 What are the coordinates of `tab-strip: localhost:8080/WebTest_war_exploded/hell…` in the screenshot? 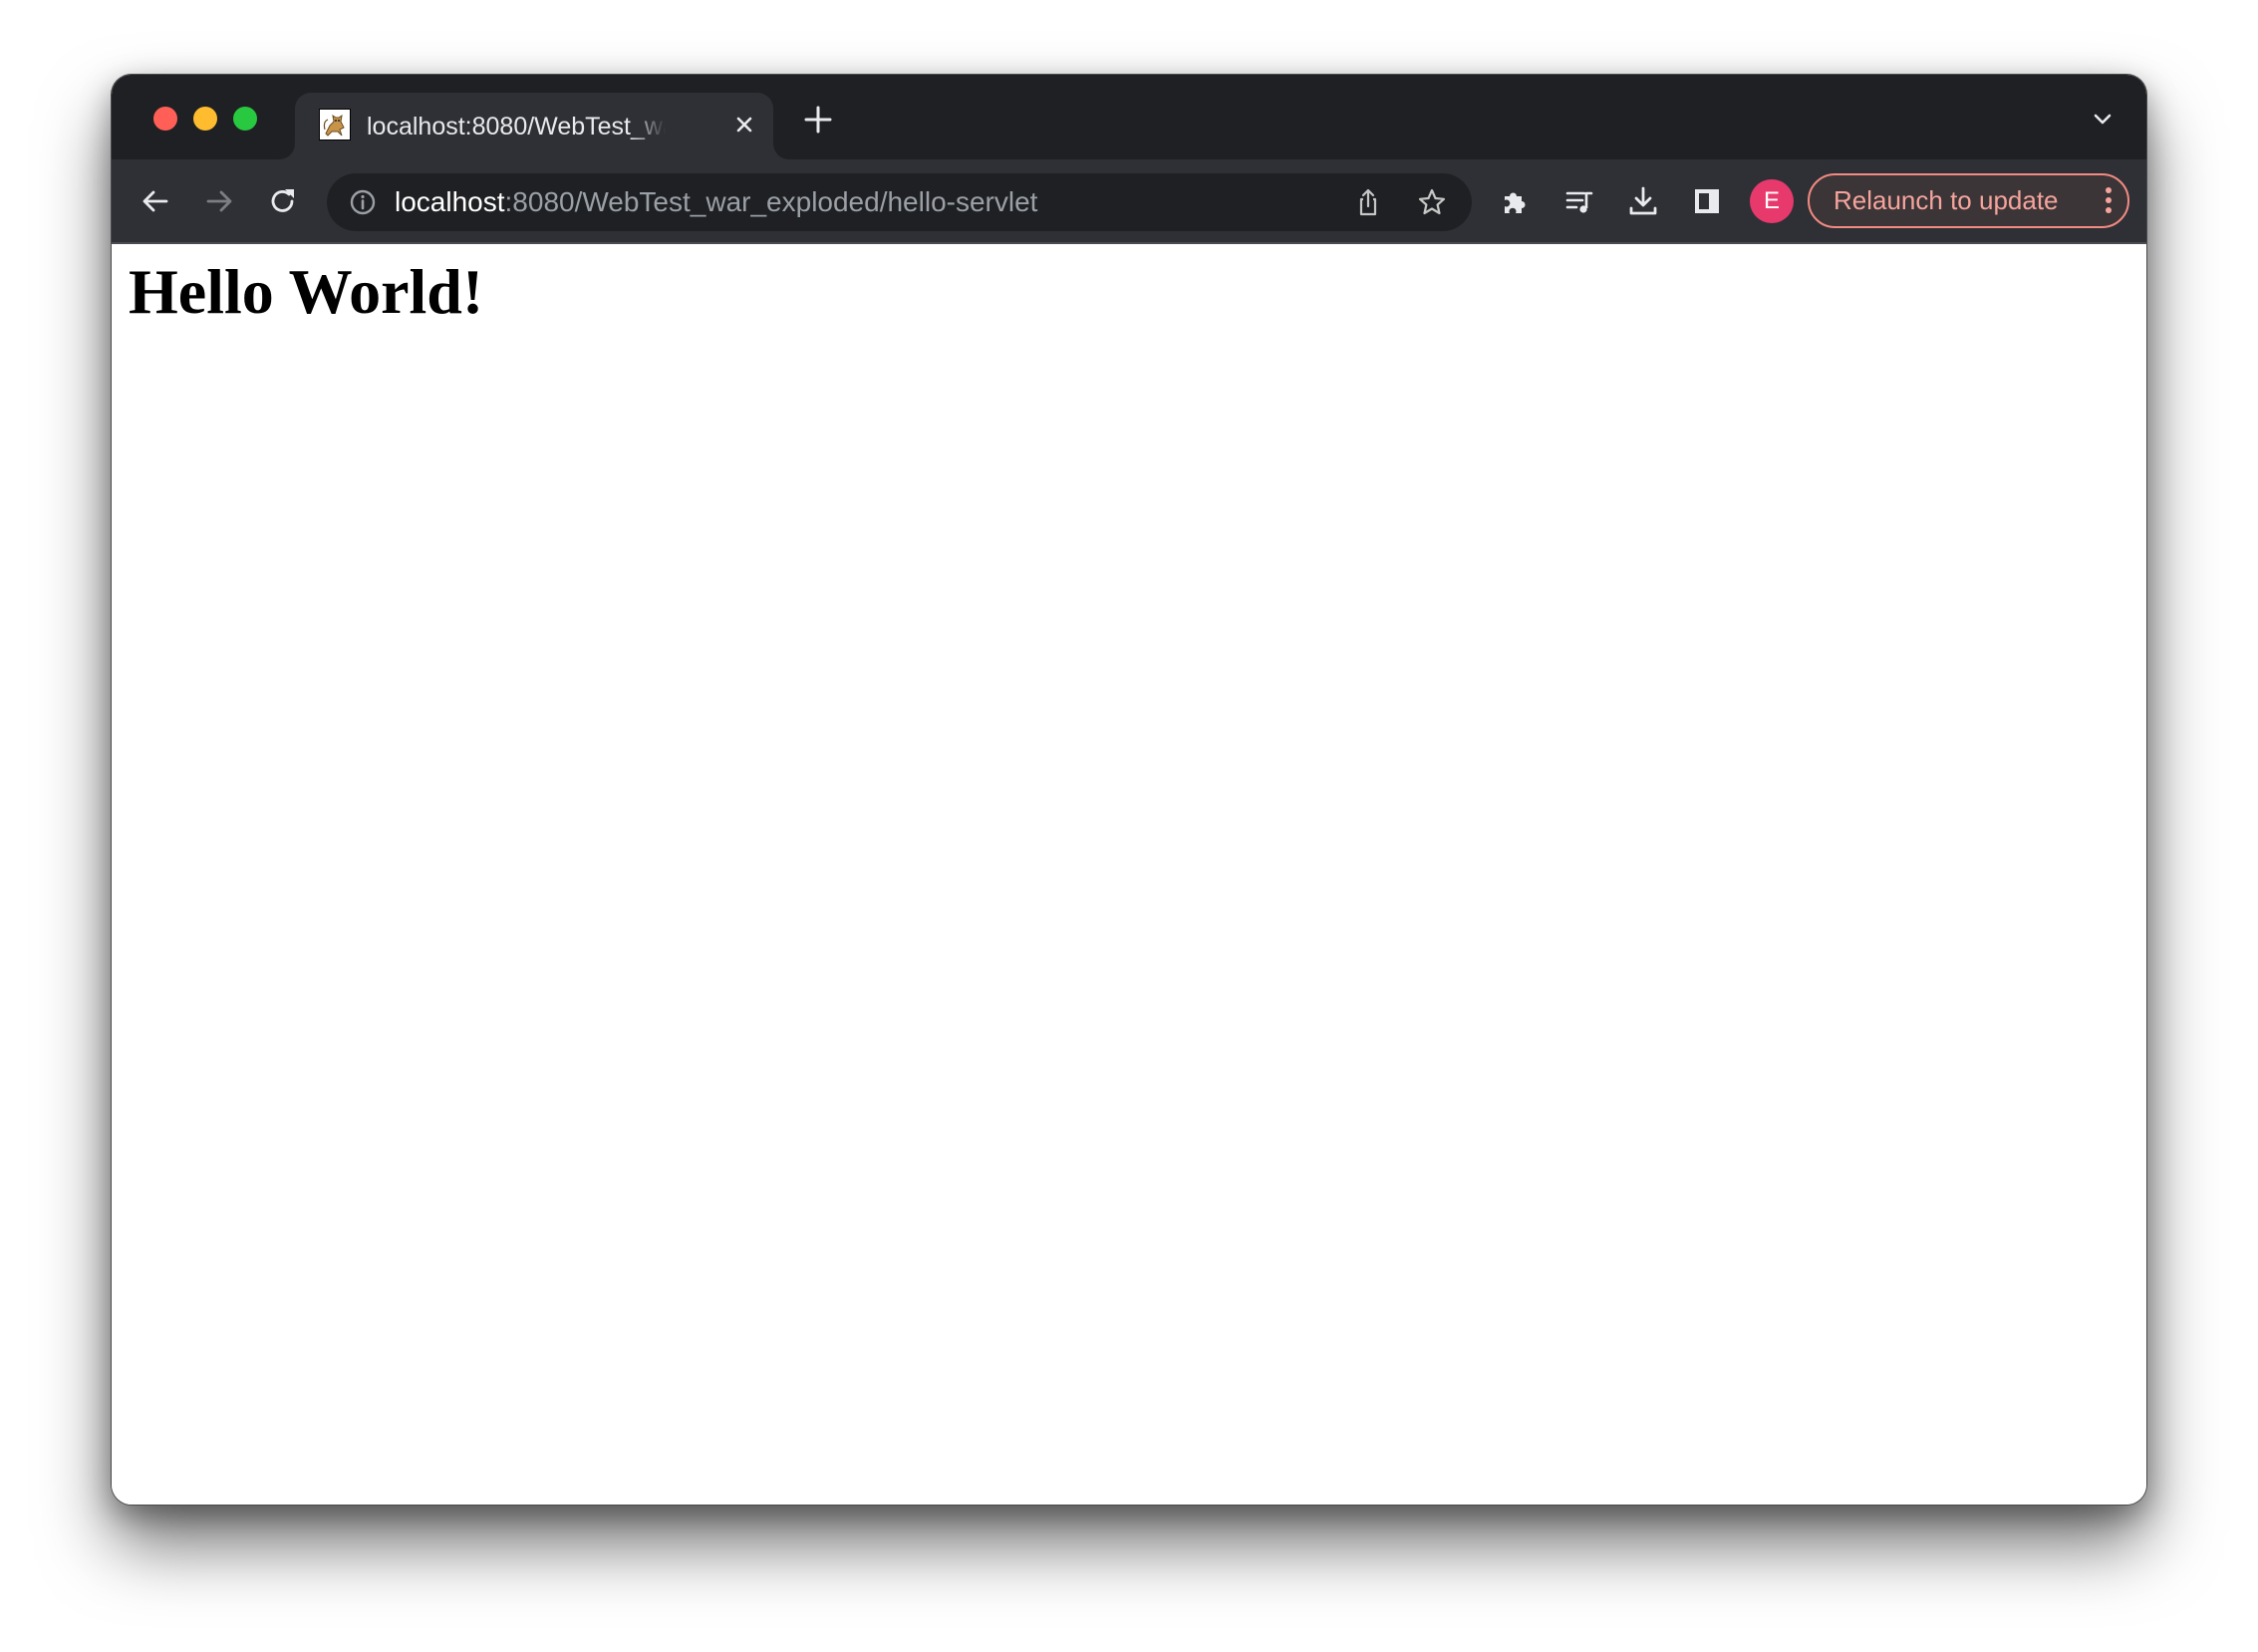 It's located at (1129, 117).